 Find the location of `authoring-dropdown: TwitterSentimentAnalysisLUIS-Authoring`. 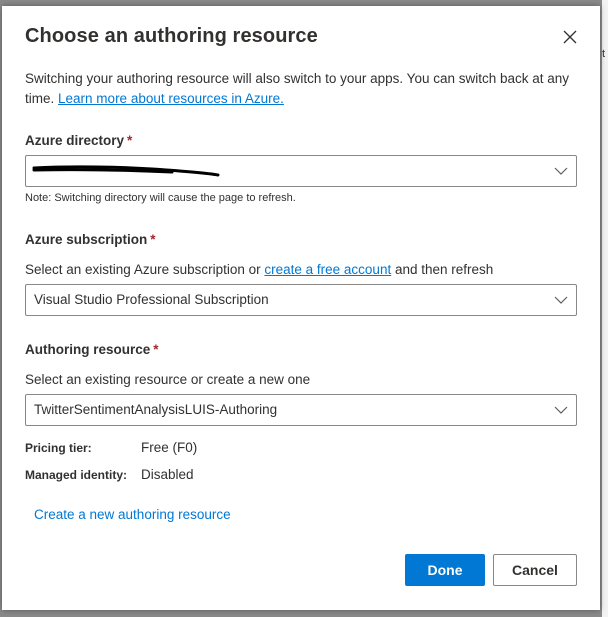

authoring-dropdown: TwitterSentimentAnalysisLUIS-Authoring is located at coordinates (301, 410).